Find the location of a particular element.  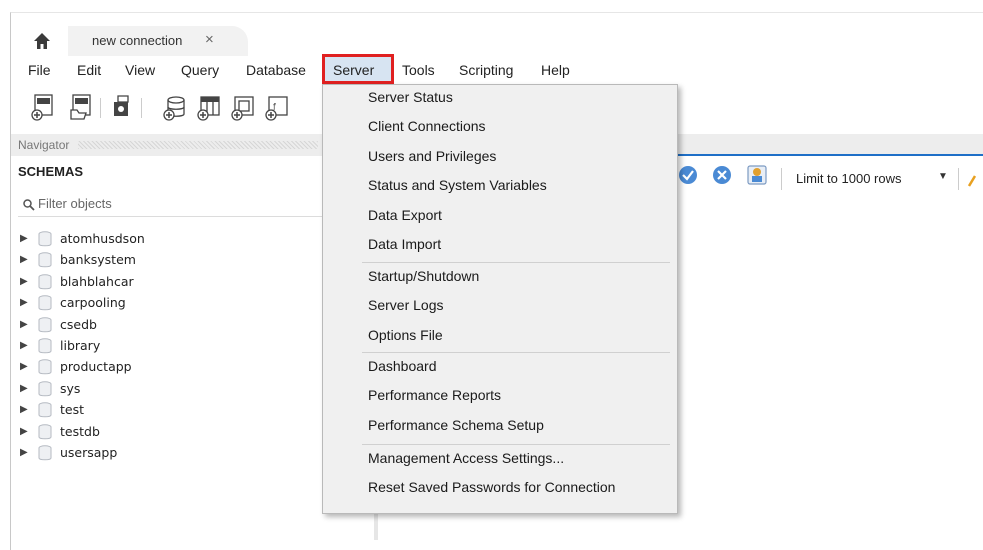

commit-icon is located at coordinates (688, 175).